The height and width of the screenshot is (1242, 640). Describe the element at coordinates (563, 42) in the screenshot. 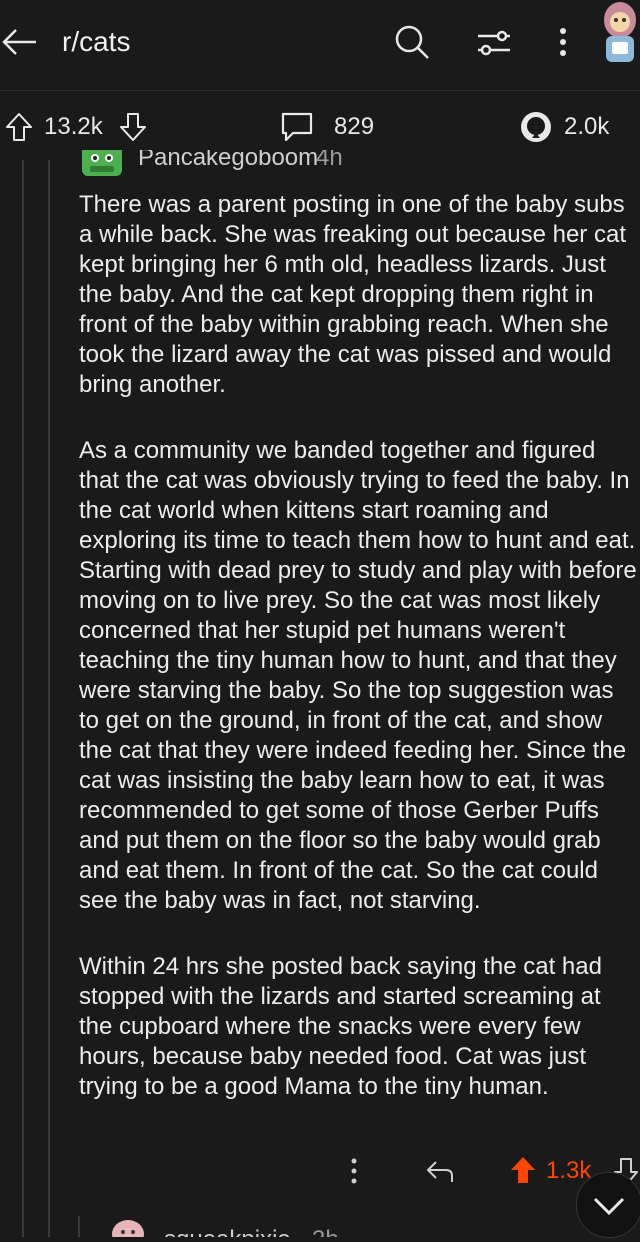

I see `more-vertical-icon` at that location.